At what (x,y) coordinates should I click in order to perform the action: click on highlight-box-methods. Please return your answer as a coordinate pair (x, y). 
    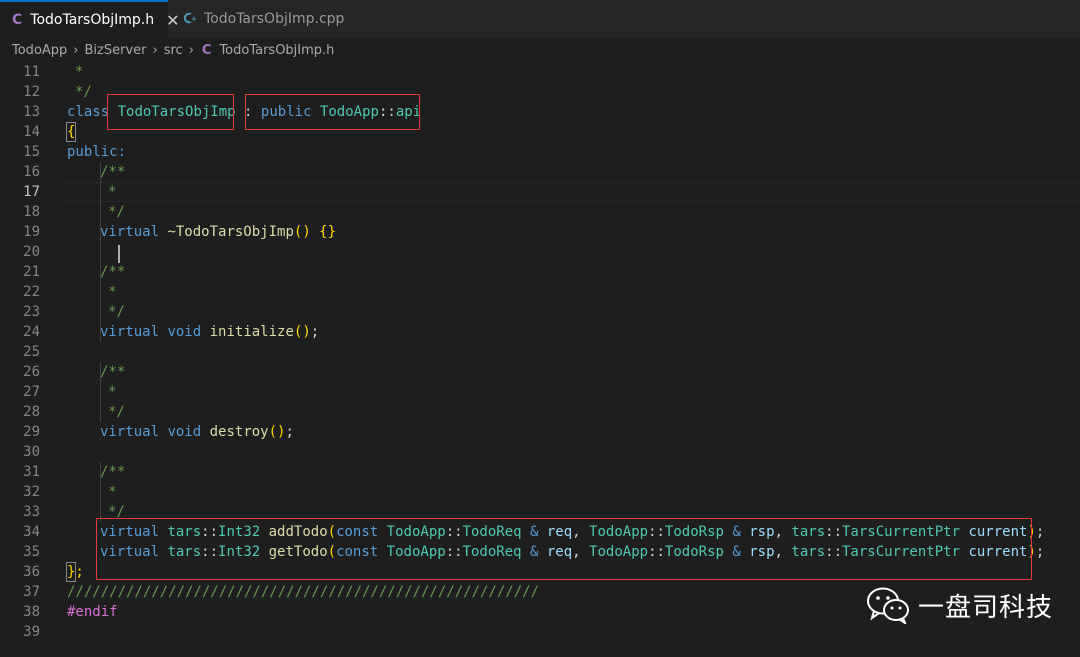
    Looking at the image, I should click on (564, 549).